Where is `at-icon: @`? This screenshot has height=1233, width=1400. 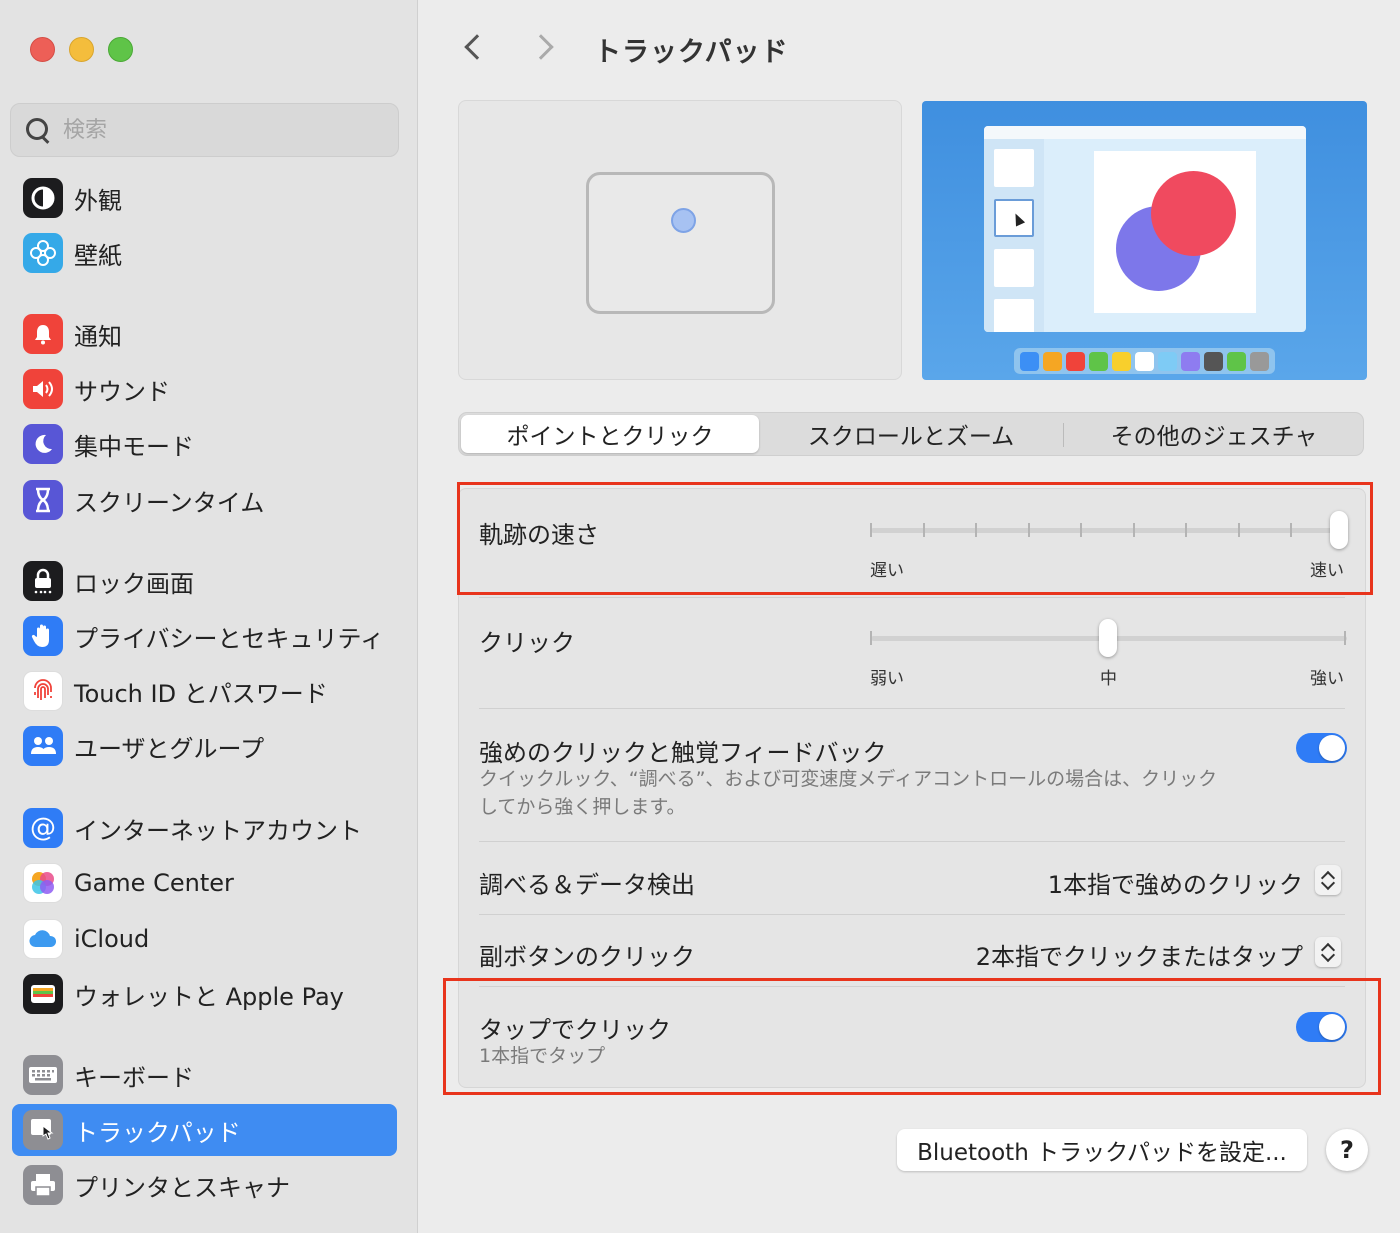 at-icon: @ is located at coordinates (43, 828).